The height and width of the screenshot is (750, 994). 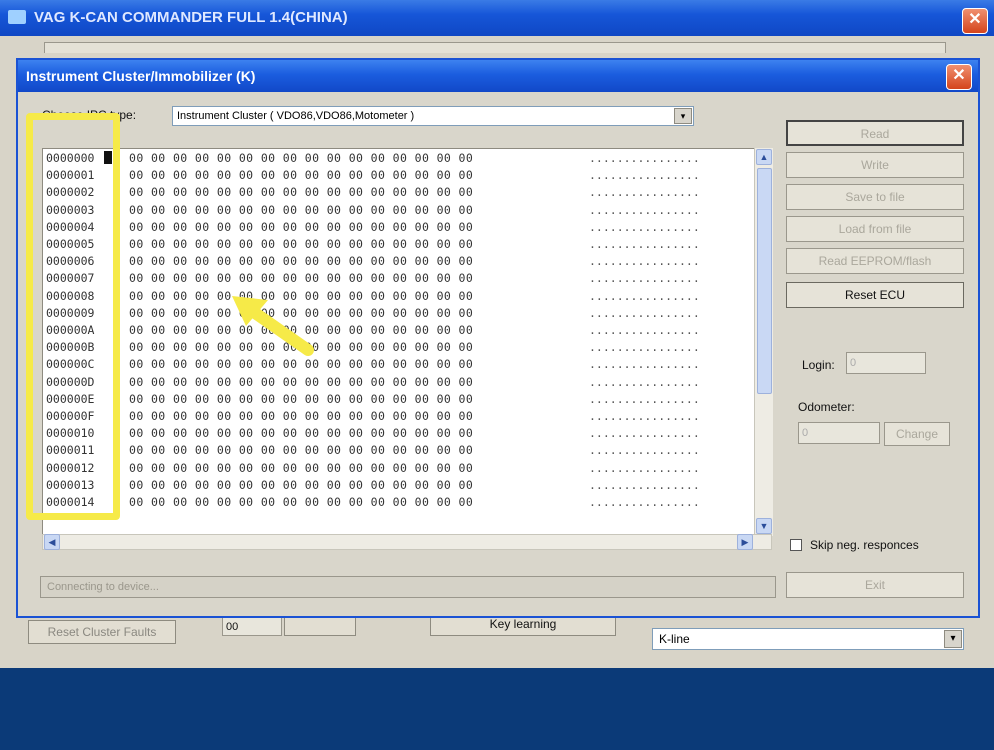 What do you see at coordinates (818, 365) in the screenshot?
I see `login-label: Login:` at bounding box center [818, 365].